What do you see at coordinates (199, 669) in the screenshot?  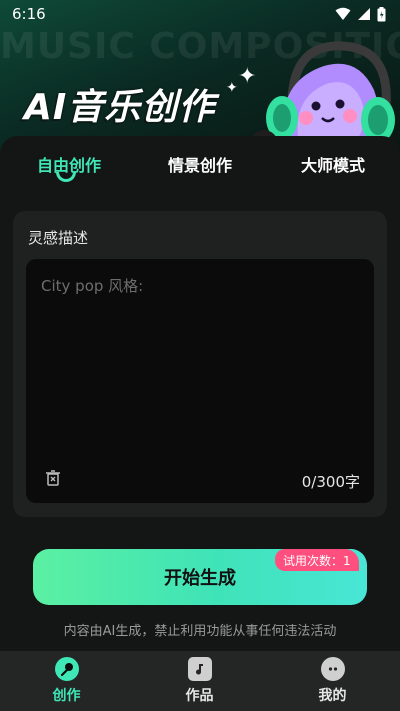 I see `music-note-icon` at bounding box center [199, 669].